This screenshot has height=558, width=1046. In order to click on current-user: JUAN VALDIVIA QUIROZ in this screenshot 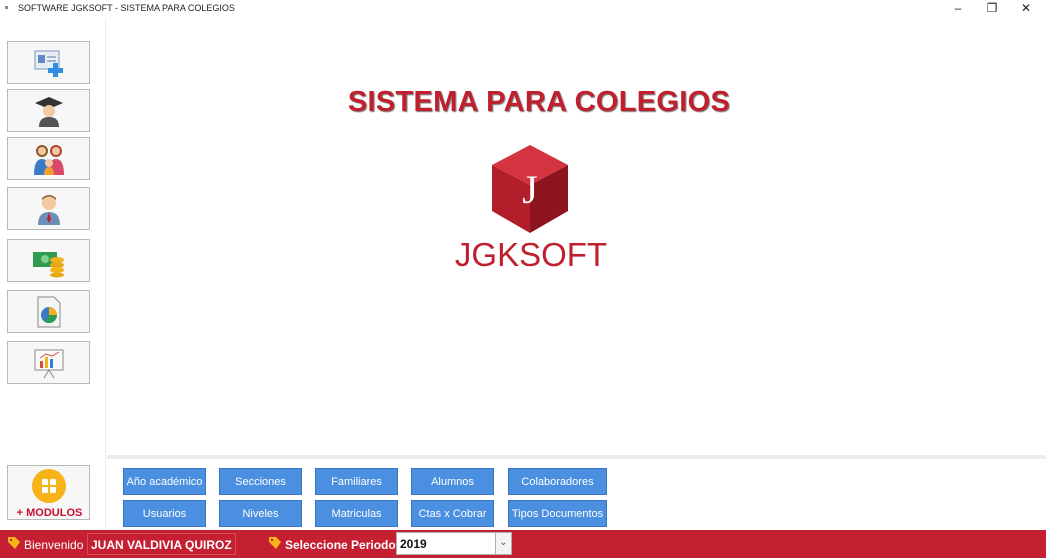, I will do `click(161, 544)`.